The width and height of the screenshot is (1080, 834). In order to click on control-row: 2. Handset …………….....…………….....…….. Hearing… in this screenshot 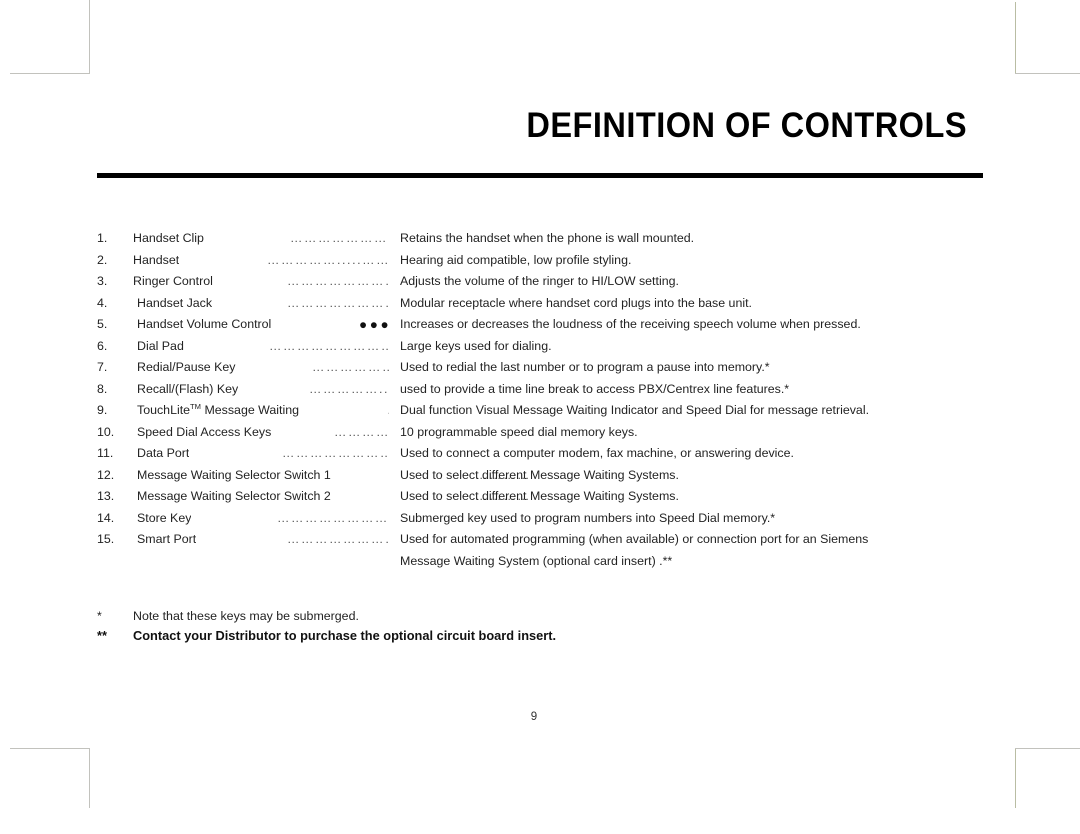, I will do `click(537, 261)`.